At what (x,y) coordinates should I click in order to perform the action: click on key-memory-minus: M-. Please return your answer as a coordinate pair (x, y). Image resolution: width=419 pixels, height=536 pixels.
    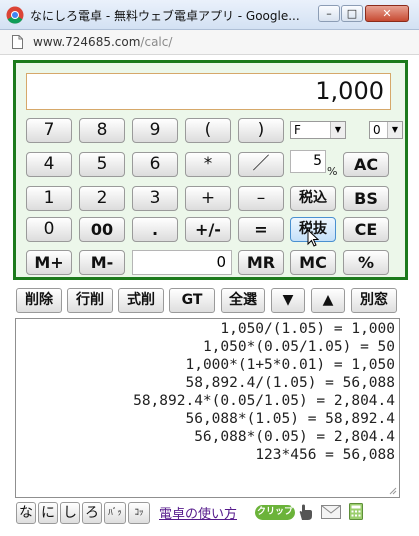
    Looking at the image, I should click on (102, 262).